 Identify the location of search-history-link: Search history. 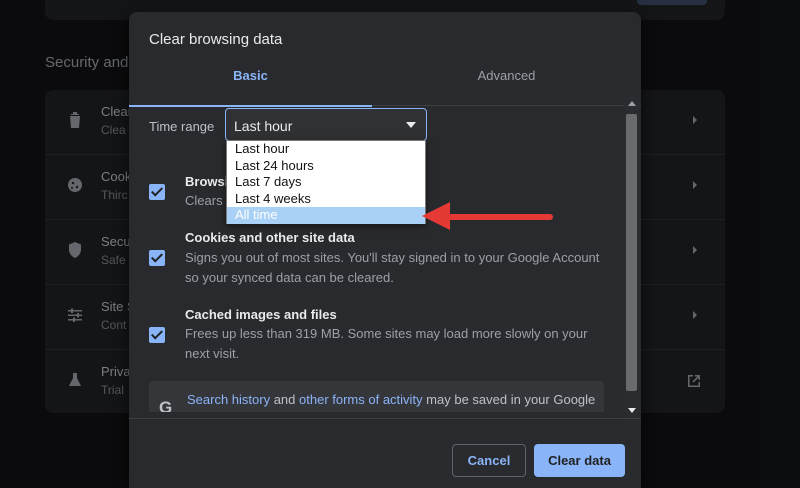
(228, 399).